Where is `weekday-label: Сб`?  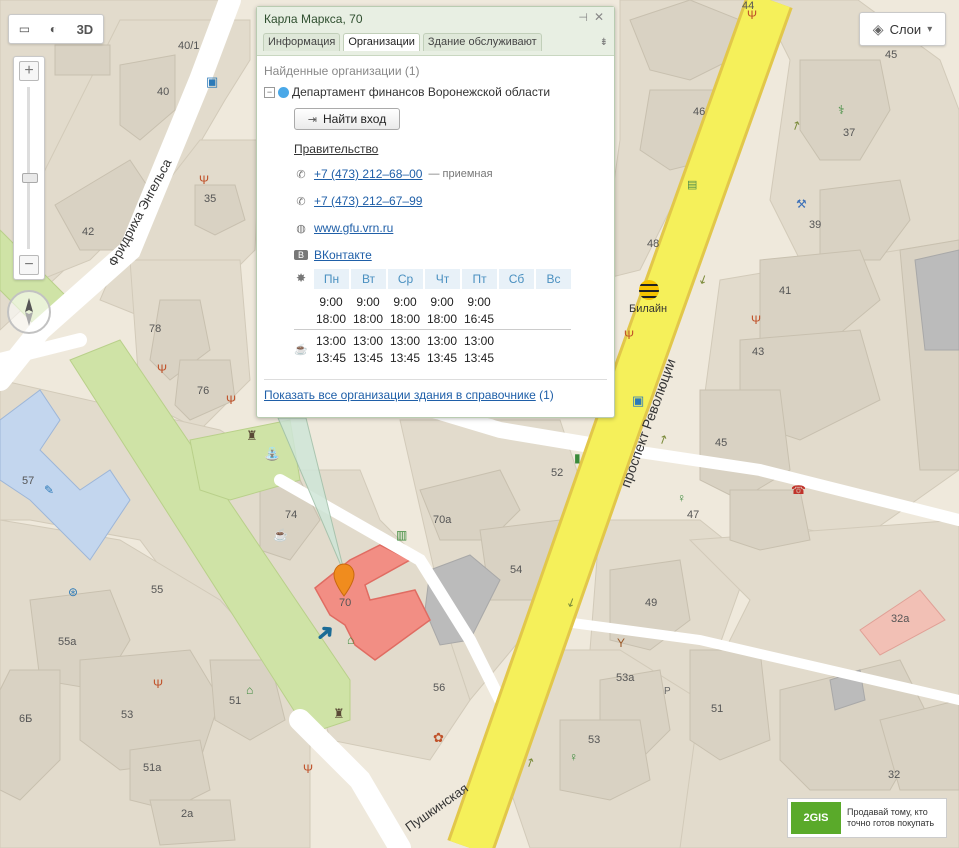 weekday-label: Сб is located at coordinates (516, 279).